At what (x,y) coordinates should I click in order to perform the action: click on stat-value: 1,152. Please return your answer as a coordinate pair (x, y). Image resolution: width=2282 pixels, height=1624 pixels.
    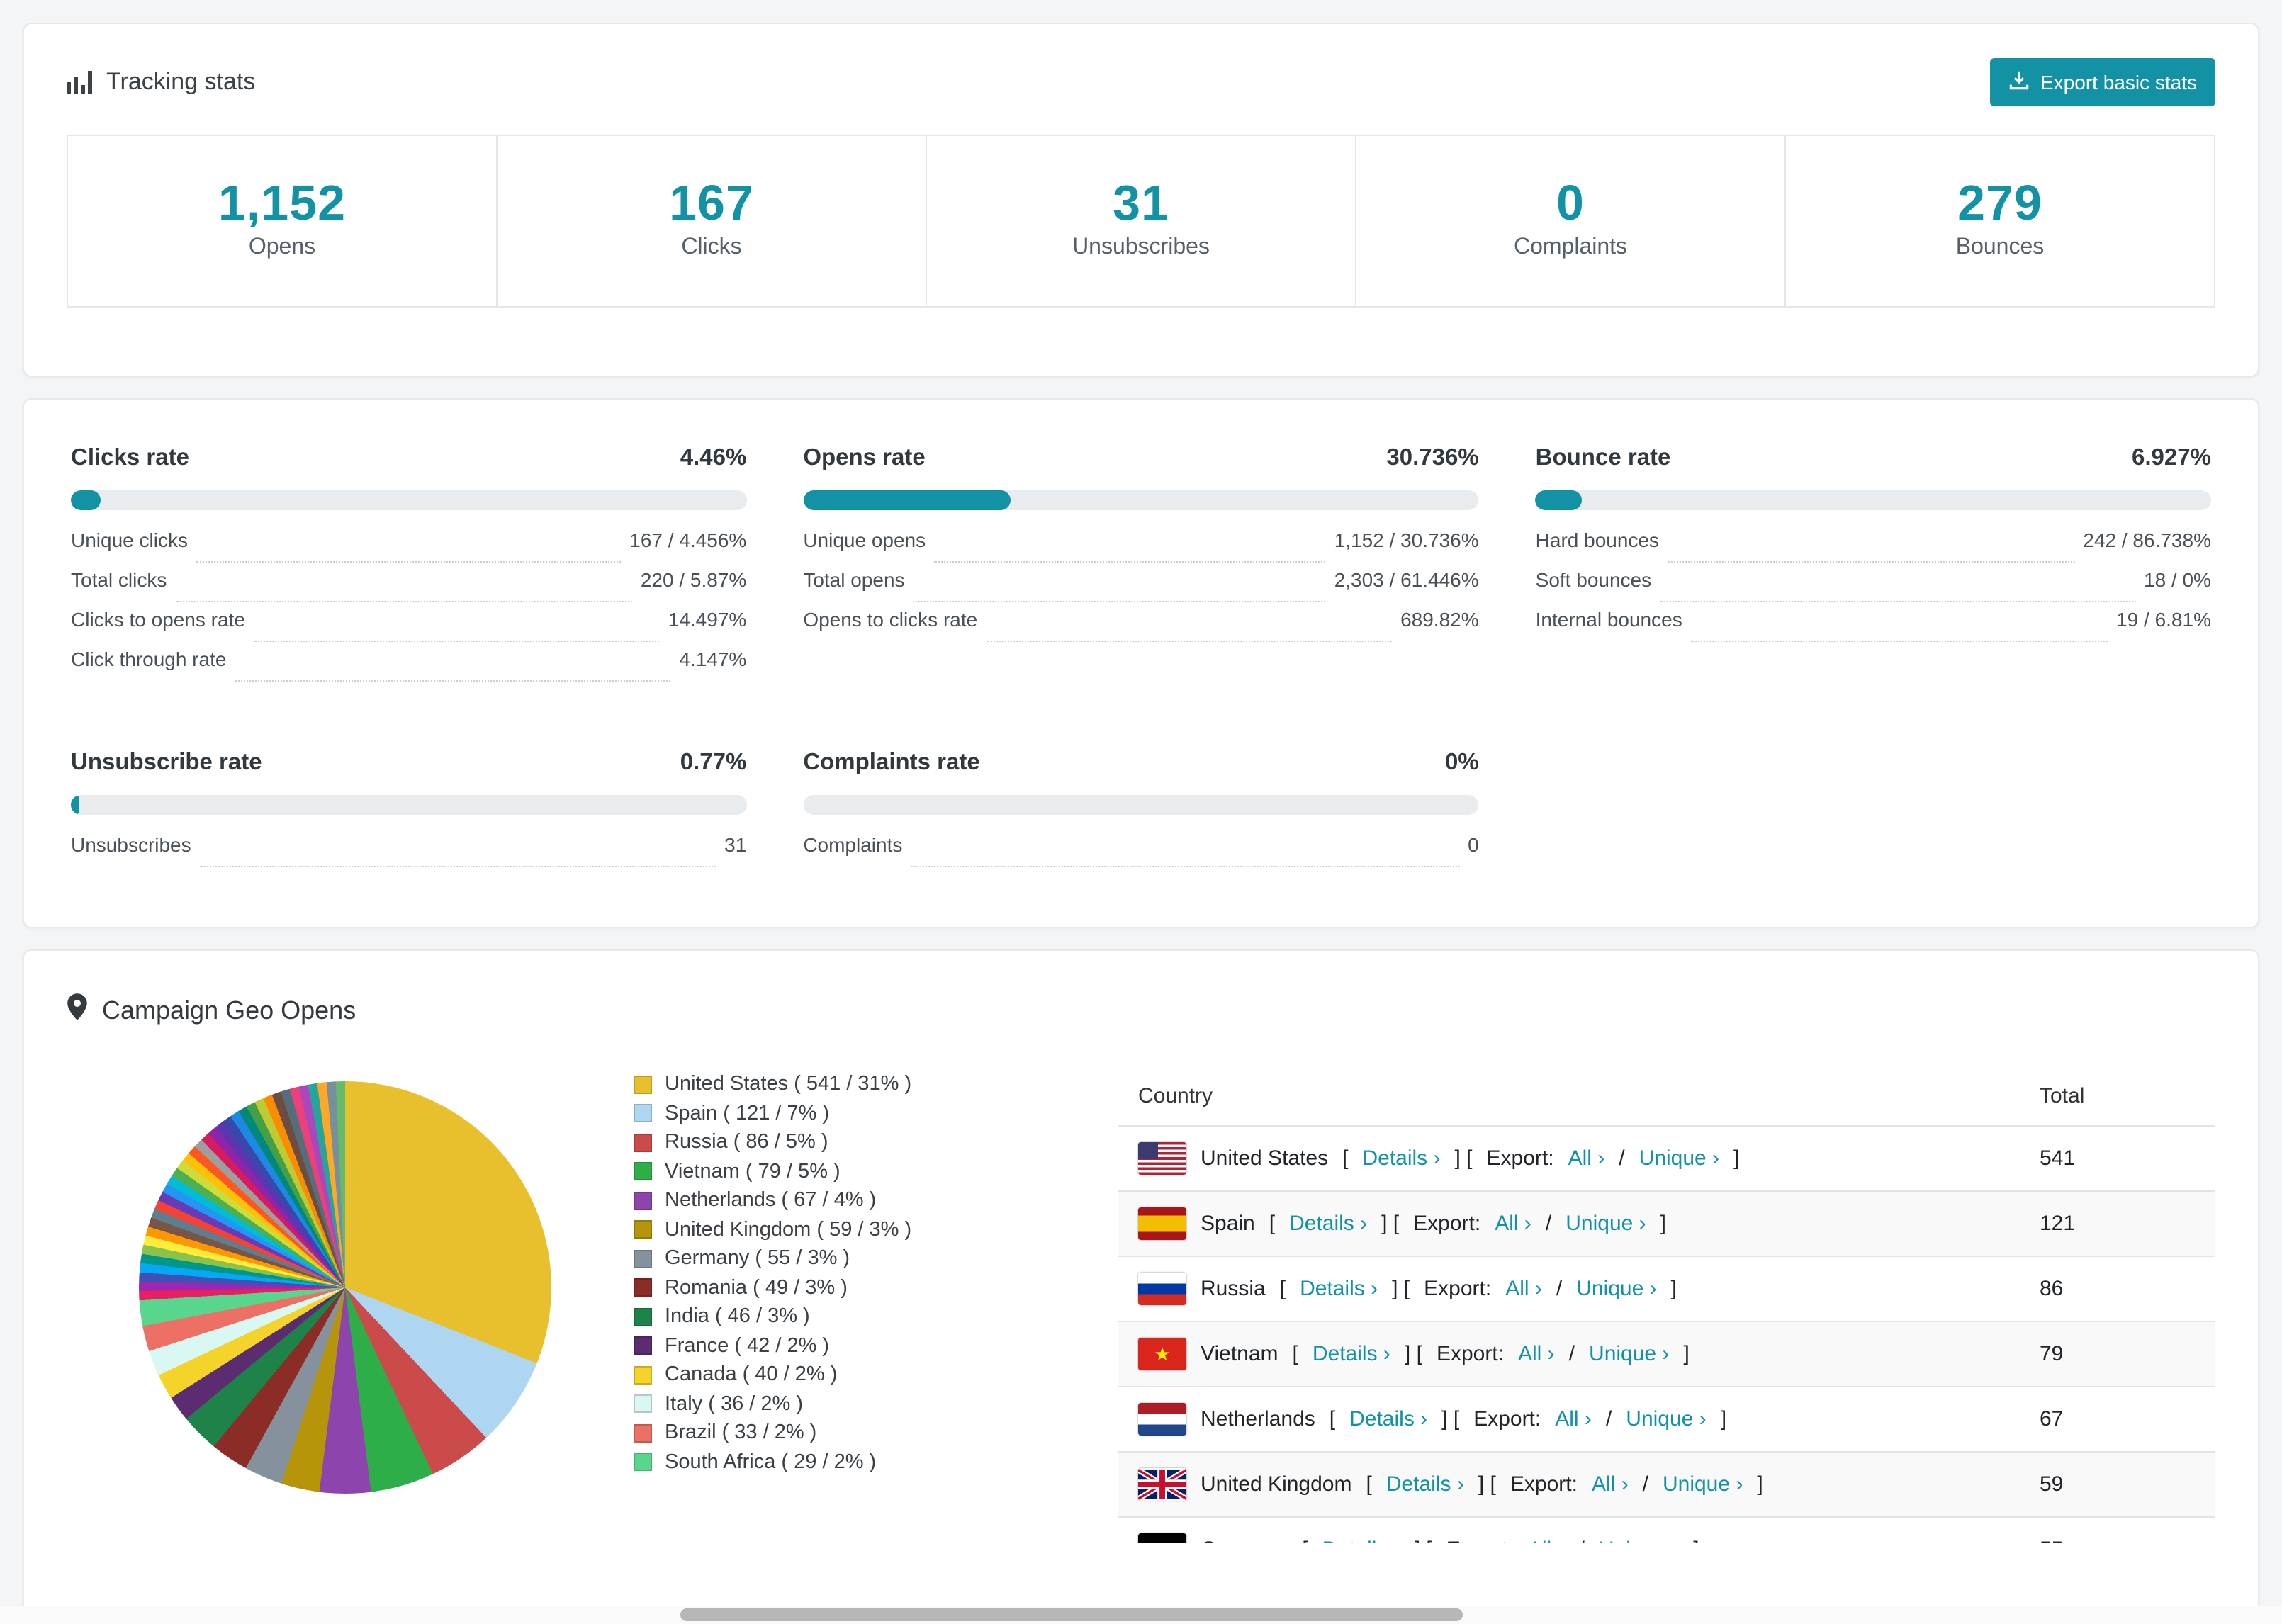
    Looking at the image, I should click on (283, 203).